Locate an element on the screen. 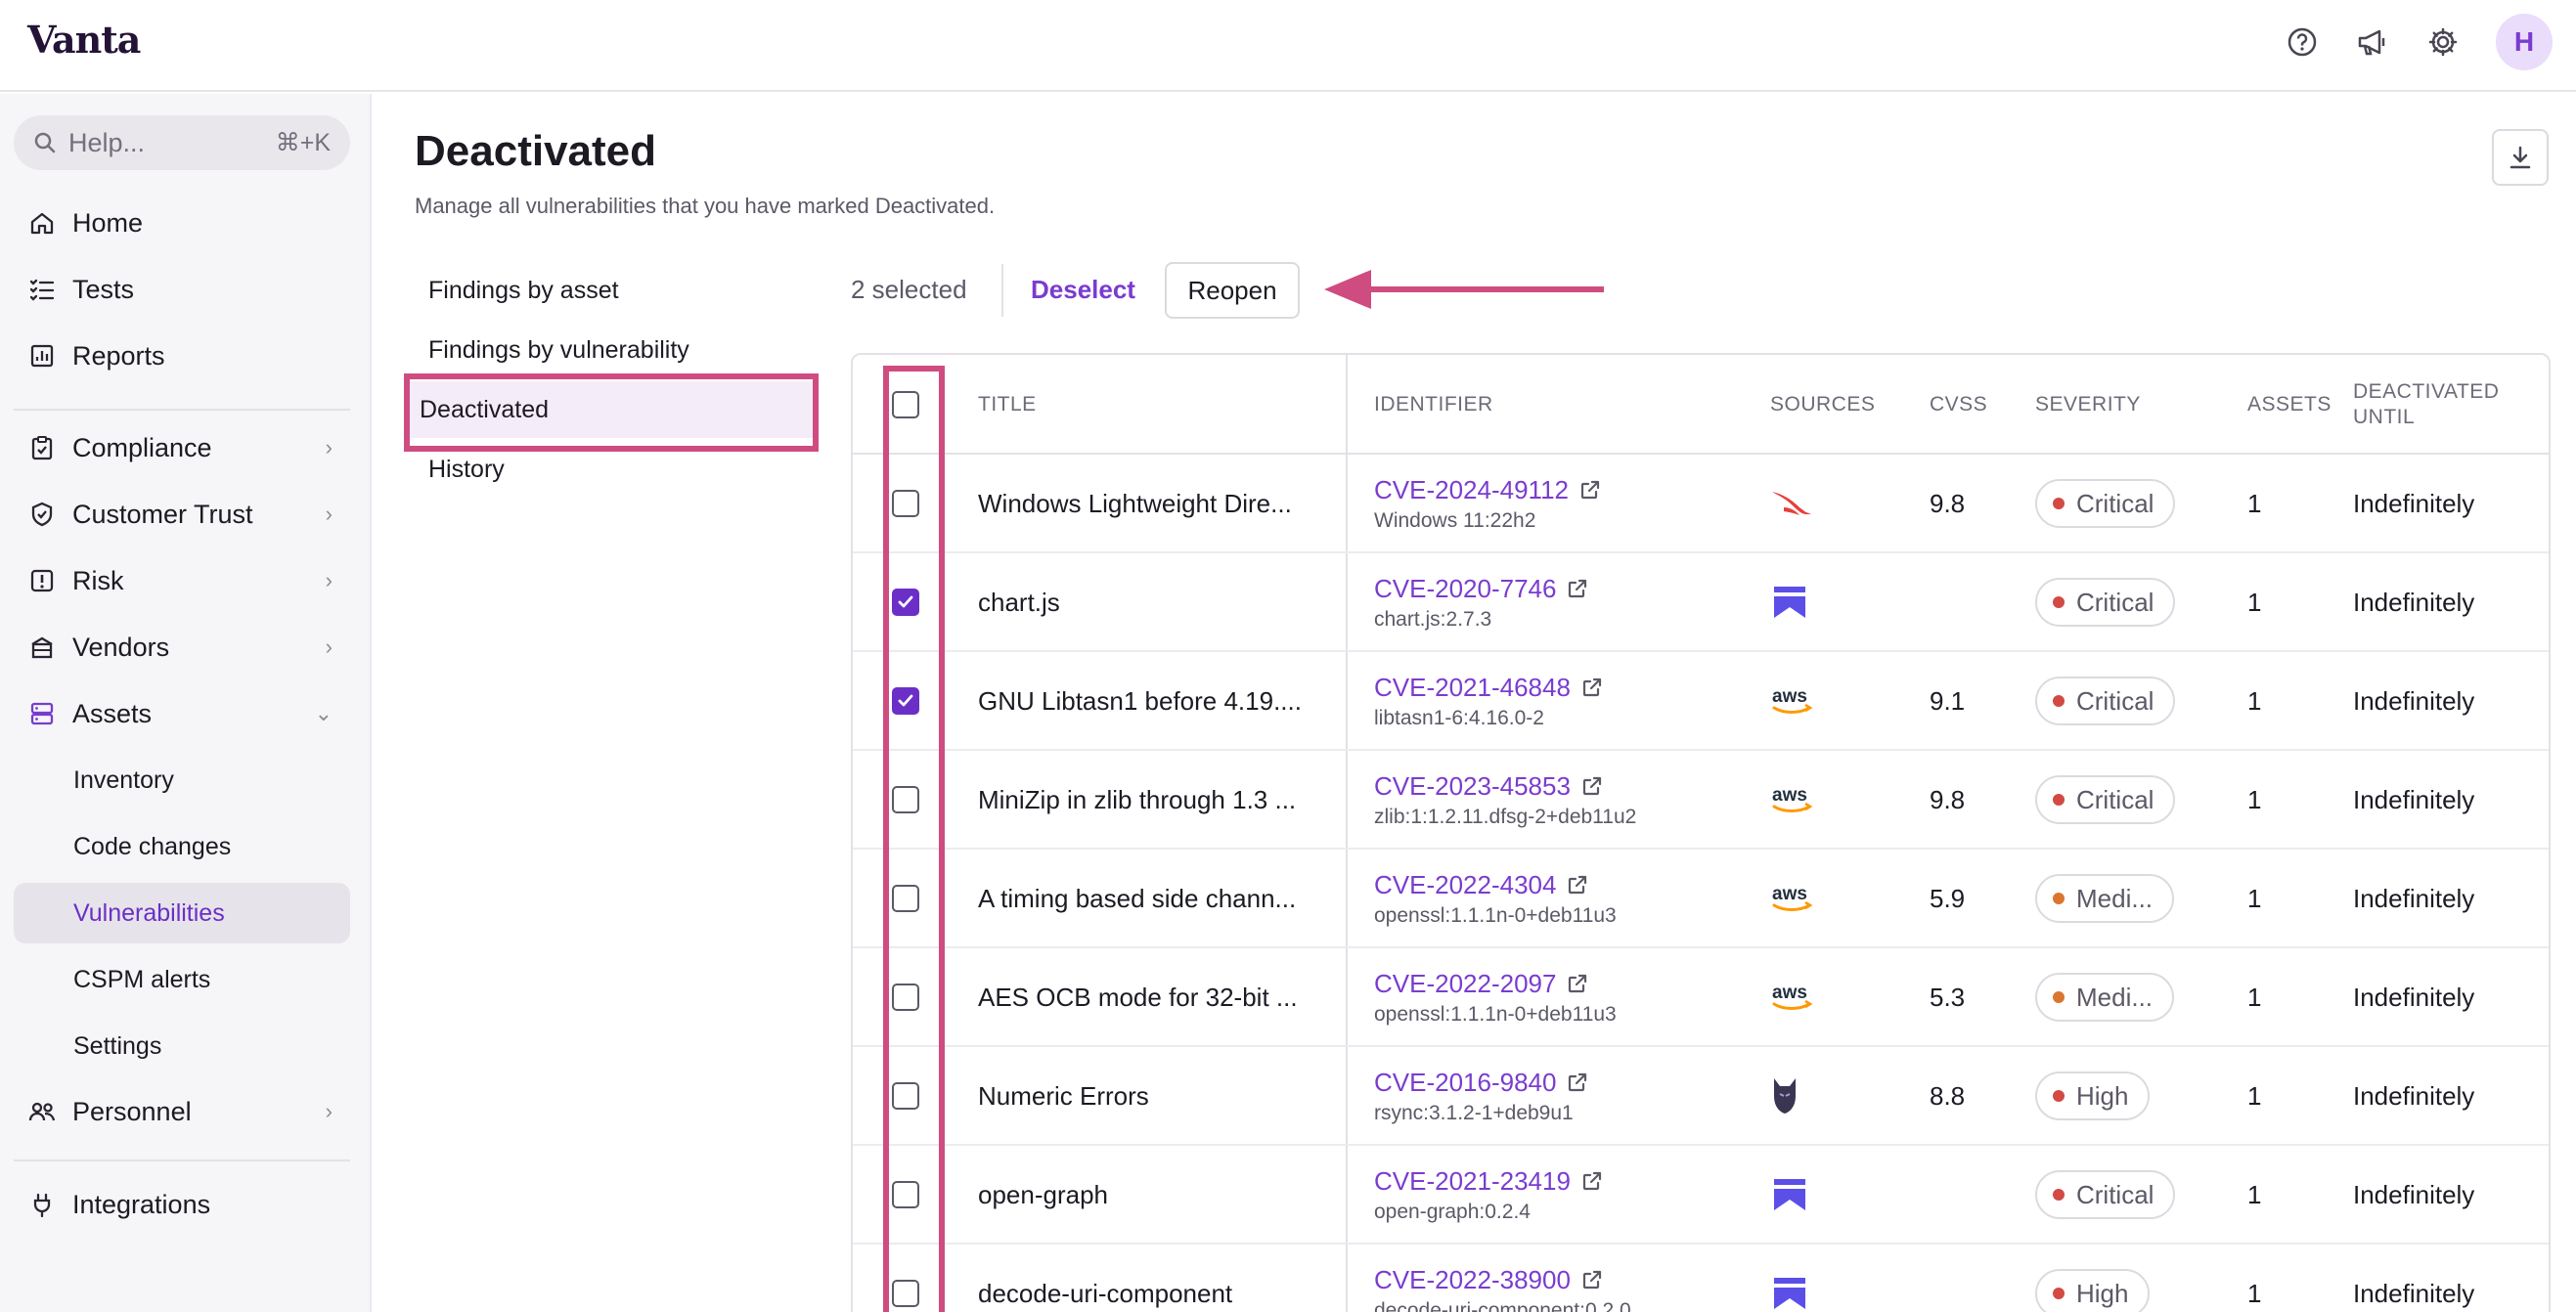  vanta-logo: Vanta is located at coordinates (84, 40).